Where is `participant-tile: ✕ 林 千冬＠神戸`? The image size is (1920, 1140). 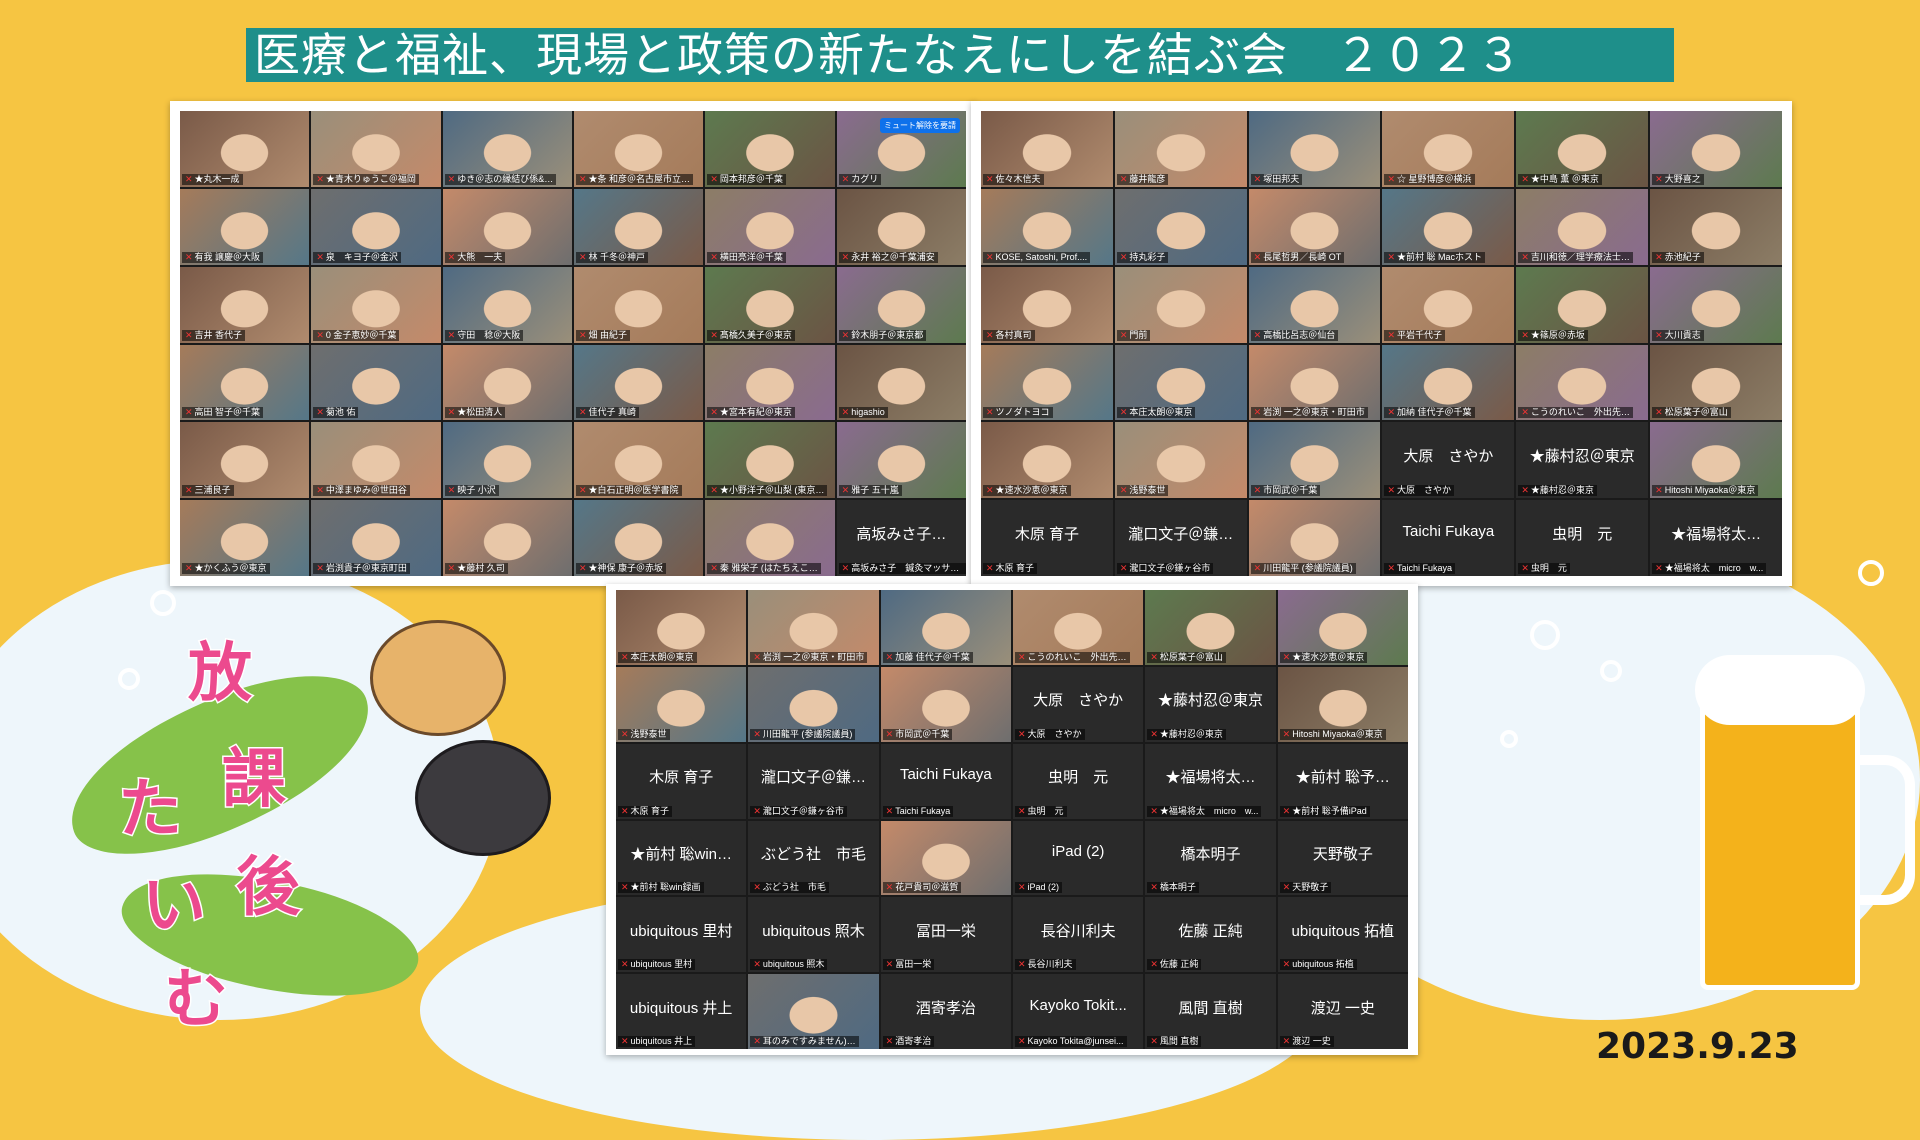 participant-tile: ✕ 林 千冬＠神戸 is located at coordinates (638, 226).